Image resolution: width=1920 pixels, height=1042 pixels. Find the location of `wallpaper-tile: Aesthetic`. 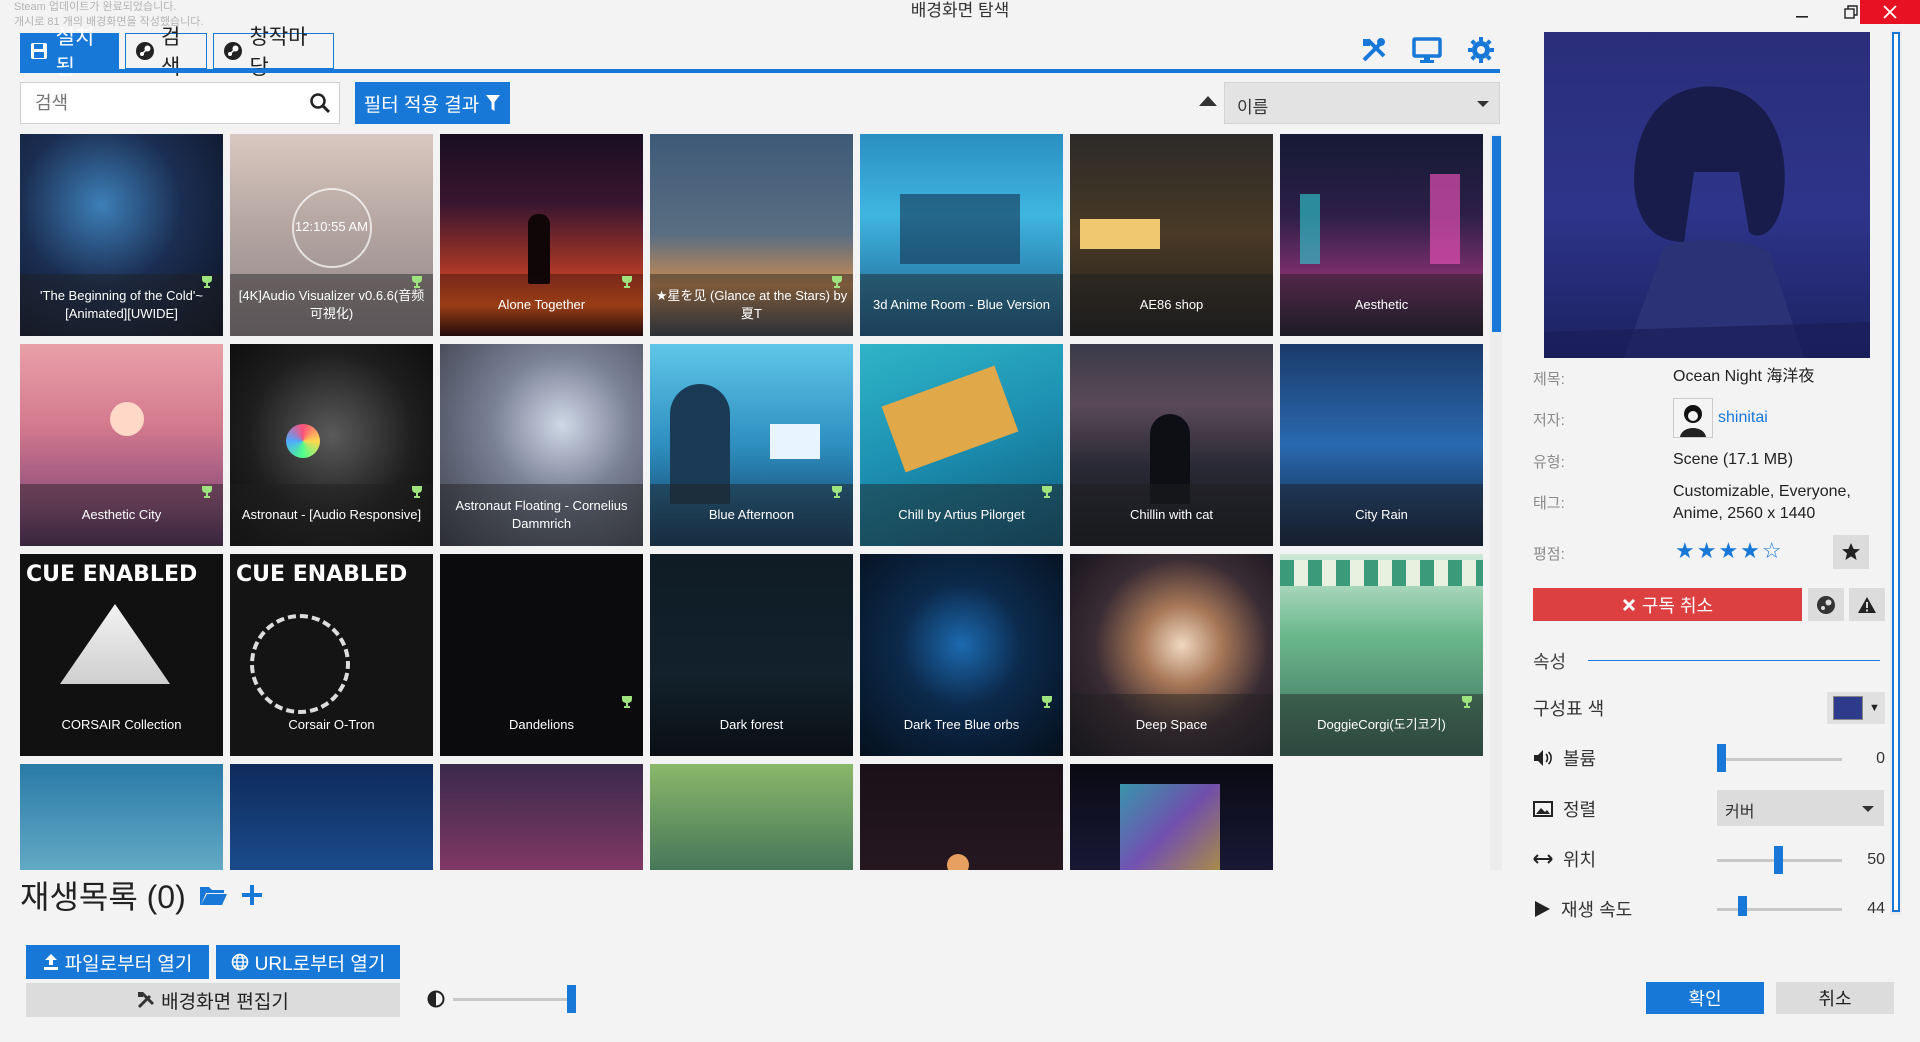

wallpaper-tile: Aesthetic is located at coordinates (1381, 235).